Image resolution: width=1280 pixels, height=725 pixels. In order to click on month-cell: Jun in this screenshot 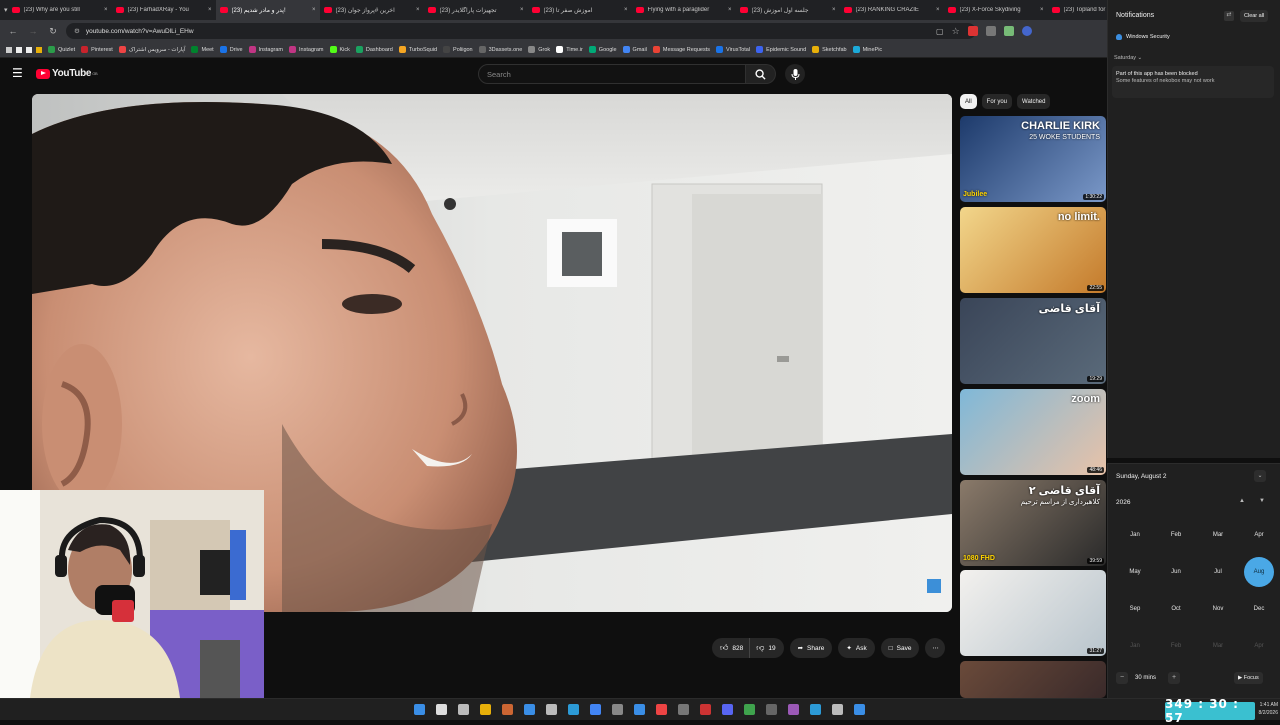, I will do `click(1176, 572)`.